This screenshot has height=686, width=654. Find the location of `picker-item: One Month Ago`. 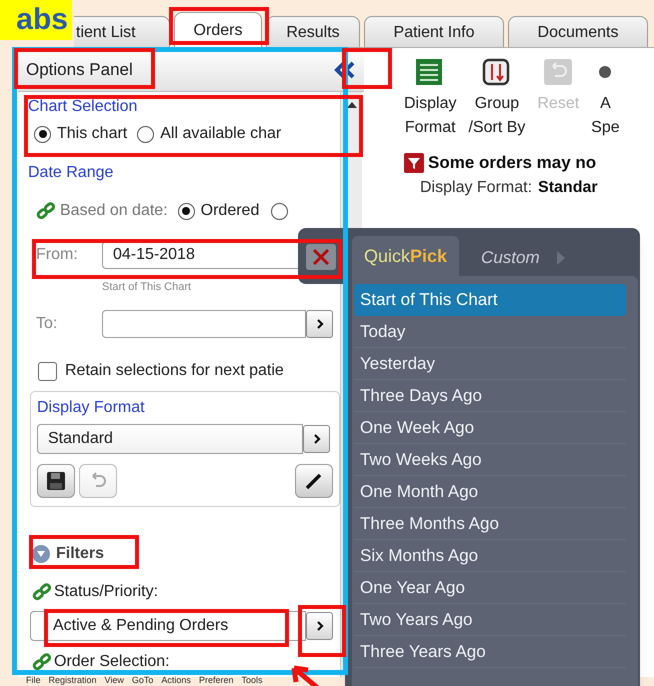

picker-item: One Month Ago is located at coordinates (490, 492).